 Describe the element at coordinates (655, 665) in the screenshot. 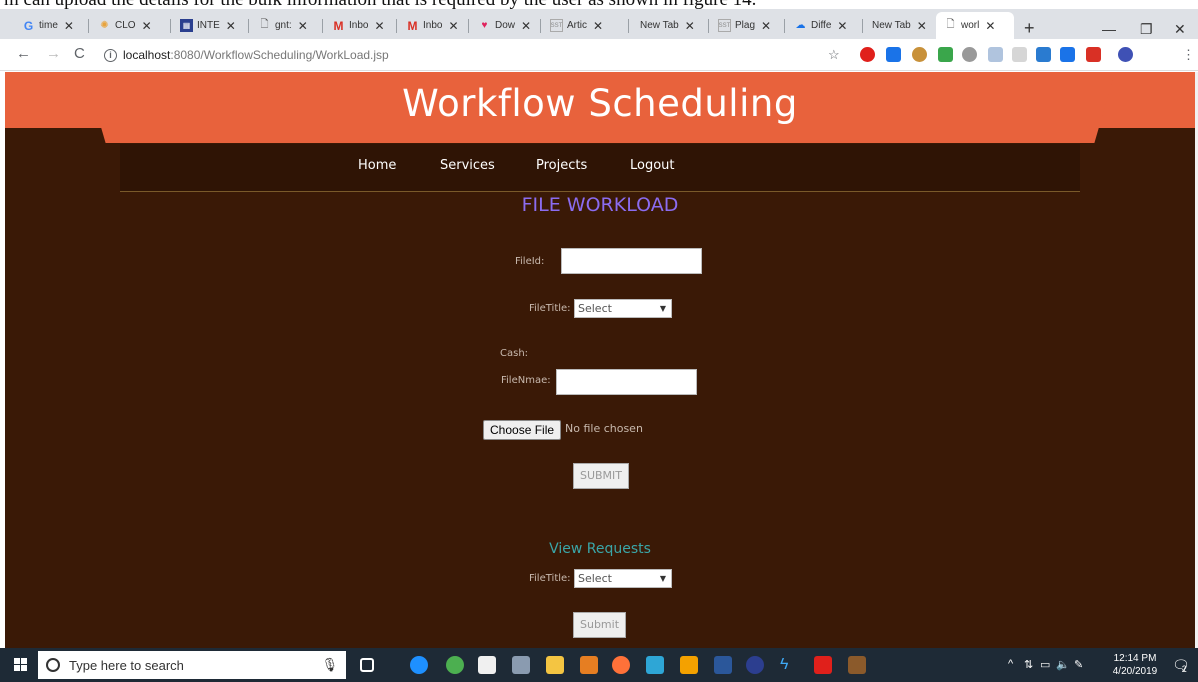

I see `arrow-app-icon` at that location.